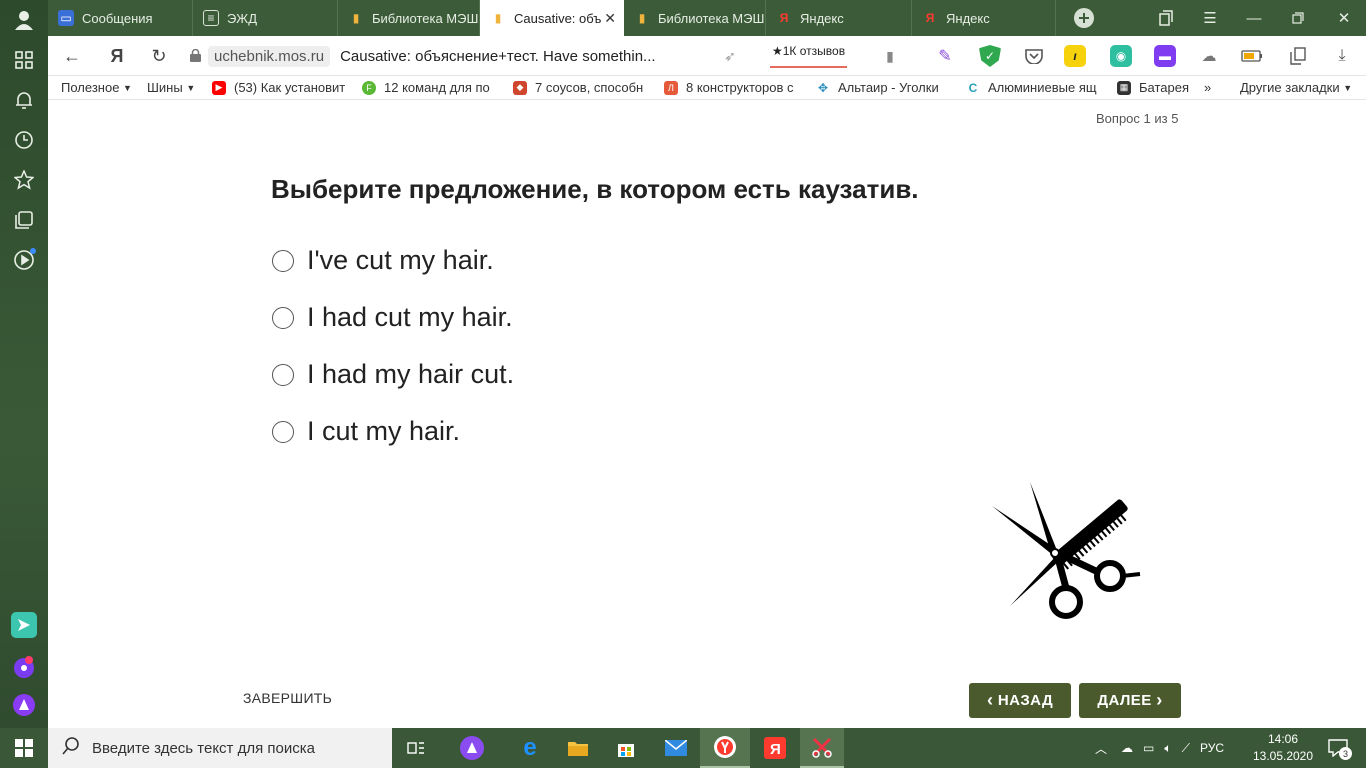 The image size is (1366, 768). What do you see at coordinates (24, 705) in the screenshot?
I see `alice-assistant-icon` at bounding box center [24, 705].